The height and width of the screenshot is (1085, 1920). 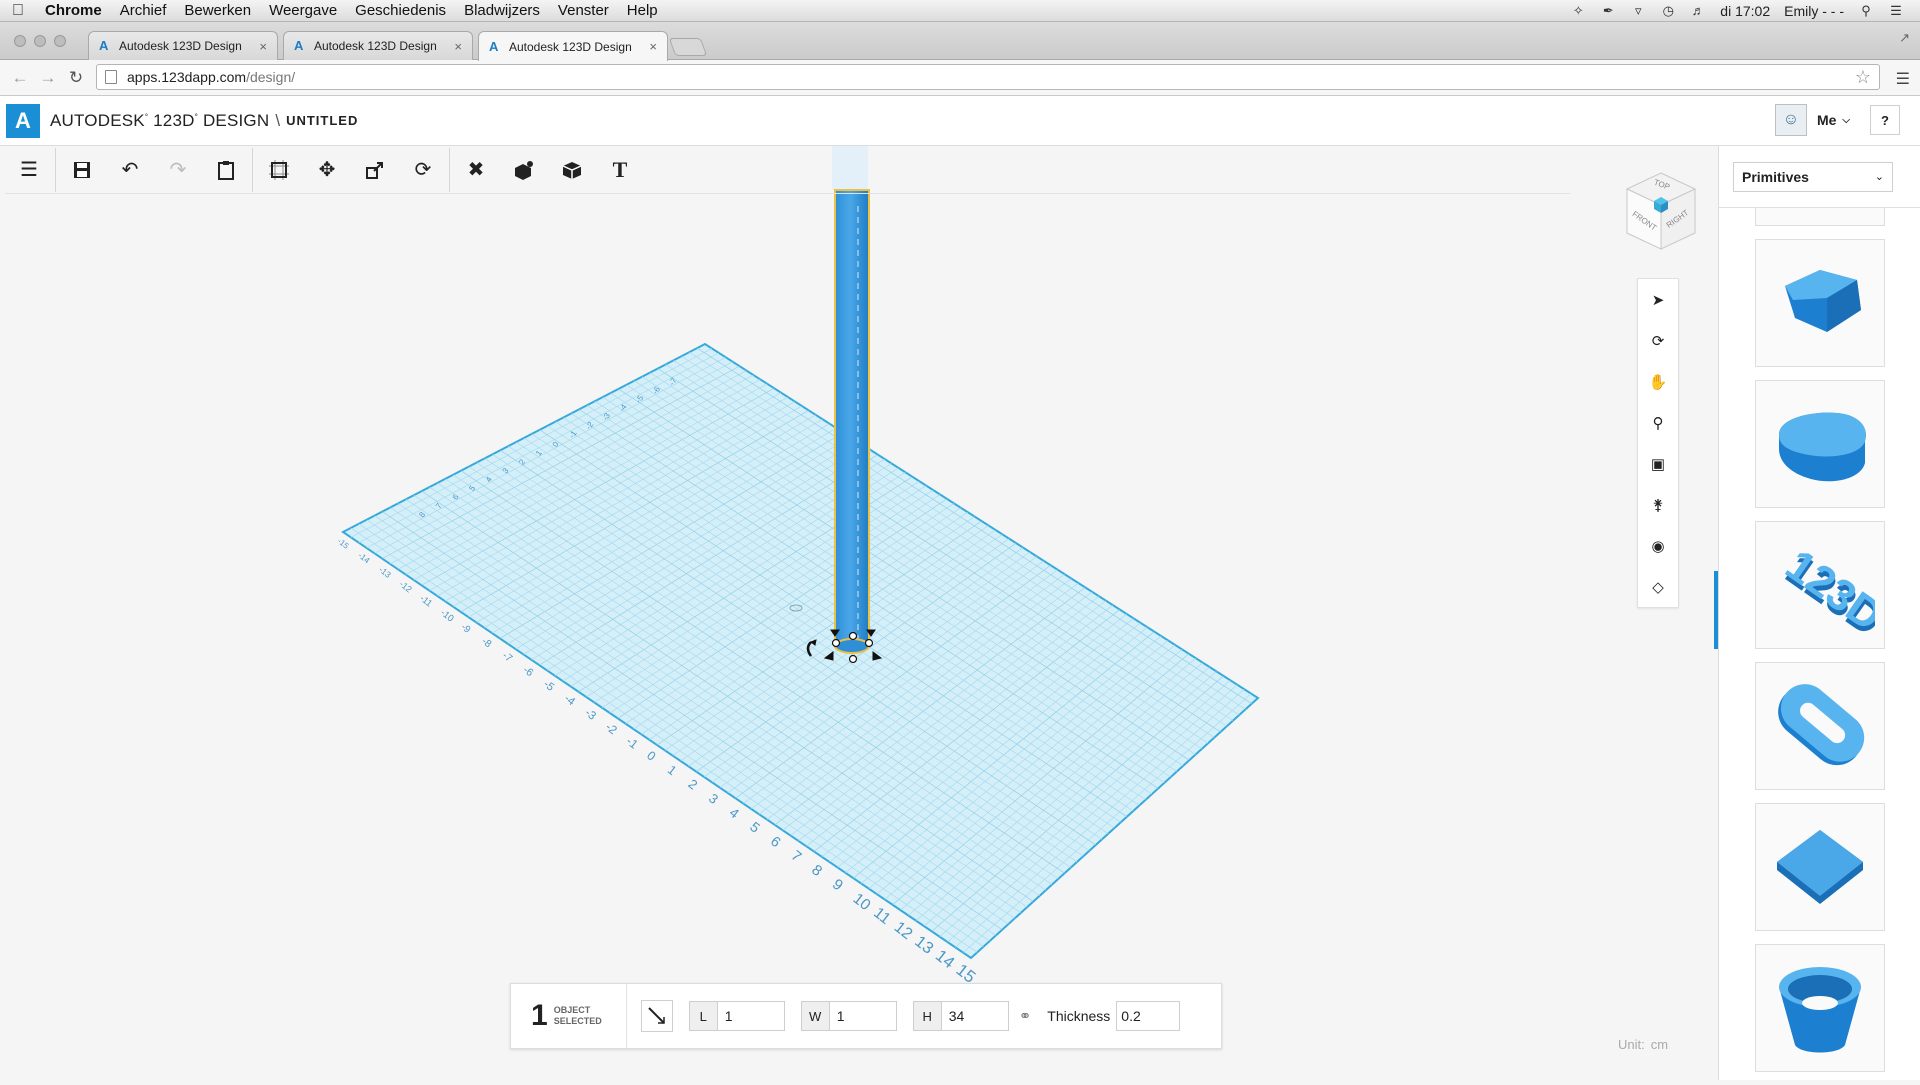 What do you see at coordinates (1863, 77) in the screenshot?
I see `bookmark-star-icon: ☆` at bounding box center [1863, 77].